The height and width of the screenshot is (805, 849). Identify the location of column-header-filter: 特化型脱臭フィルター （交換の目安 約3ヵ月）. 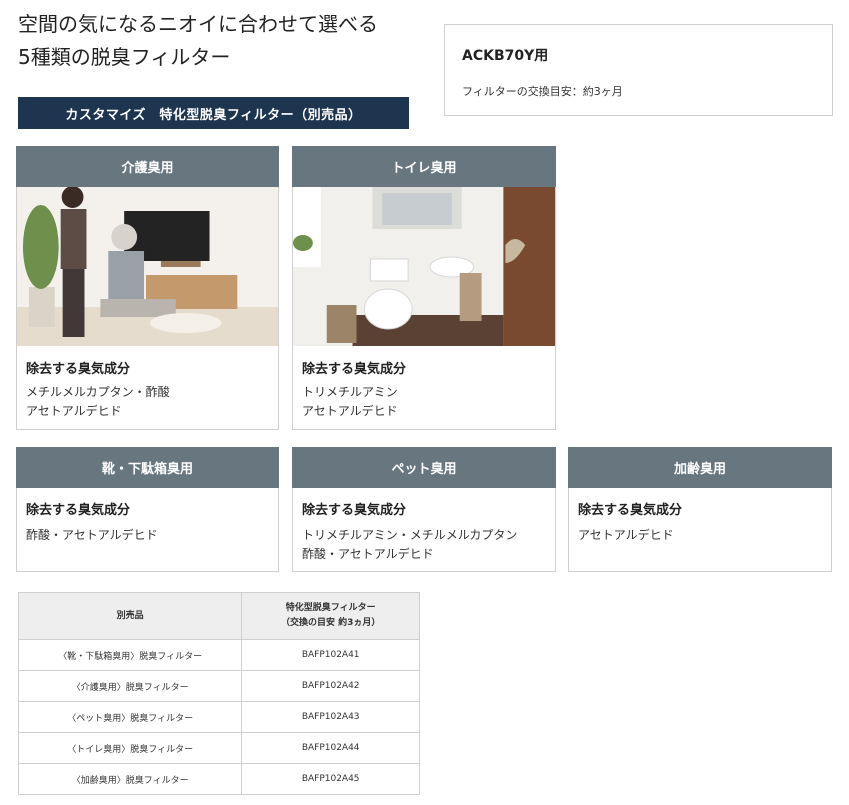
(330, 616).